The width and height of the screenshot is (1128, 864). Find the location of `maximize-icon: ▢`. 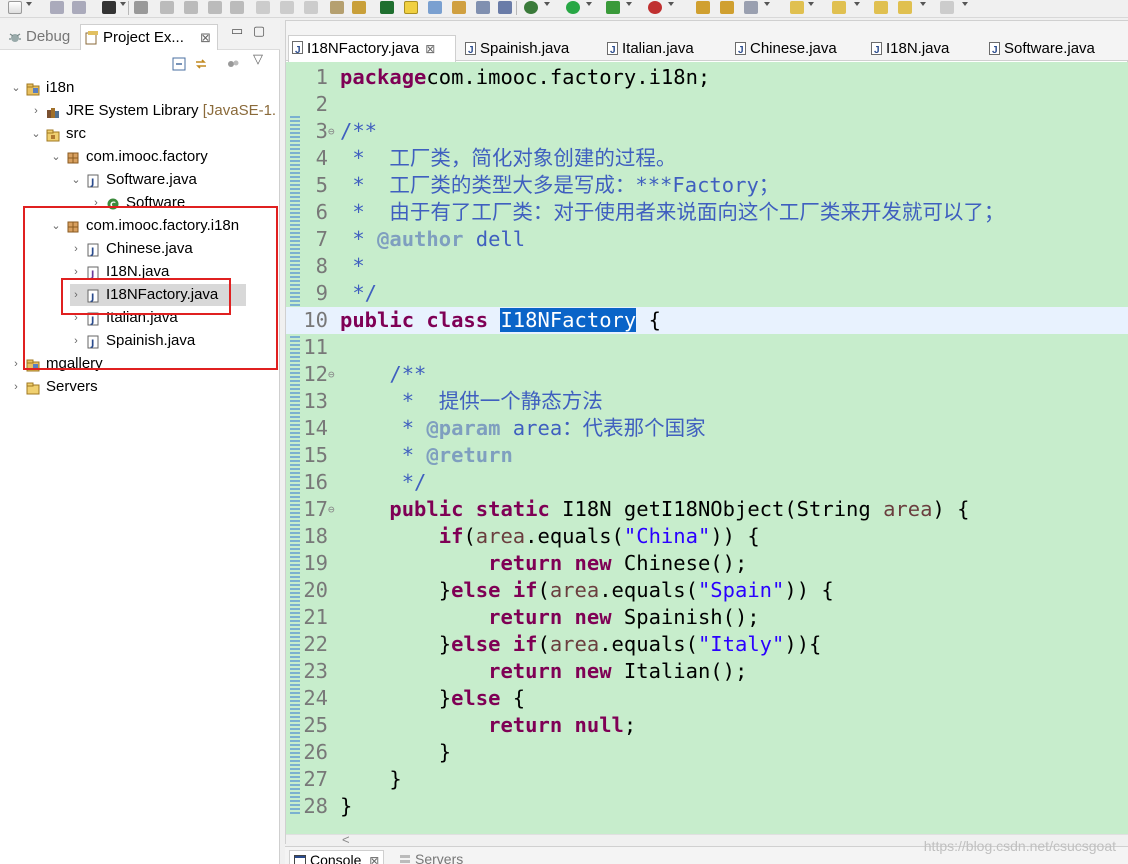

maximize-icon: ▢ is located at coordinates (259, 31).